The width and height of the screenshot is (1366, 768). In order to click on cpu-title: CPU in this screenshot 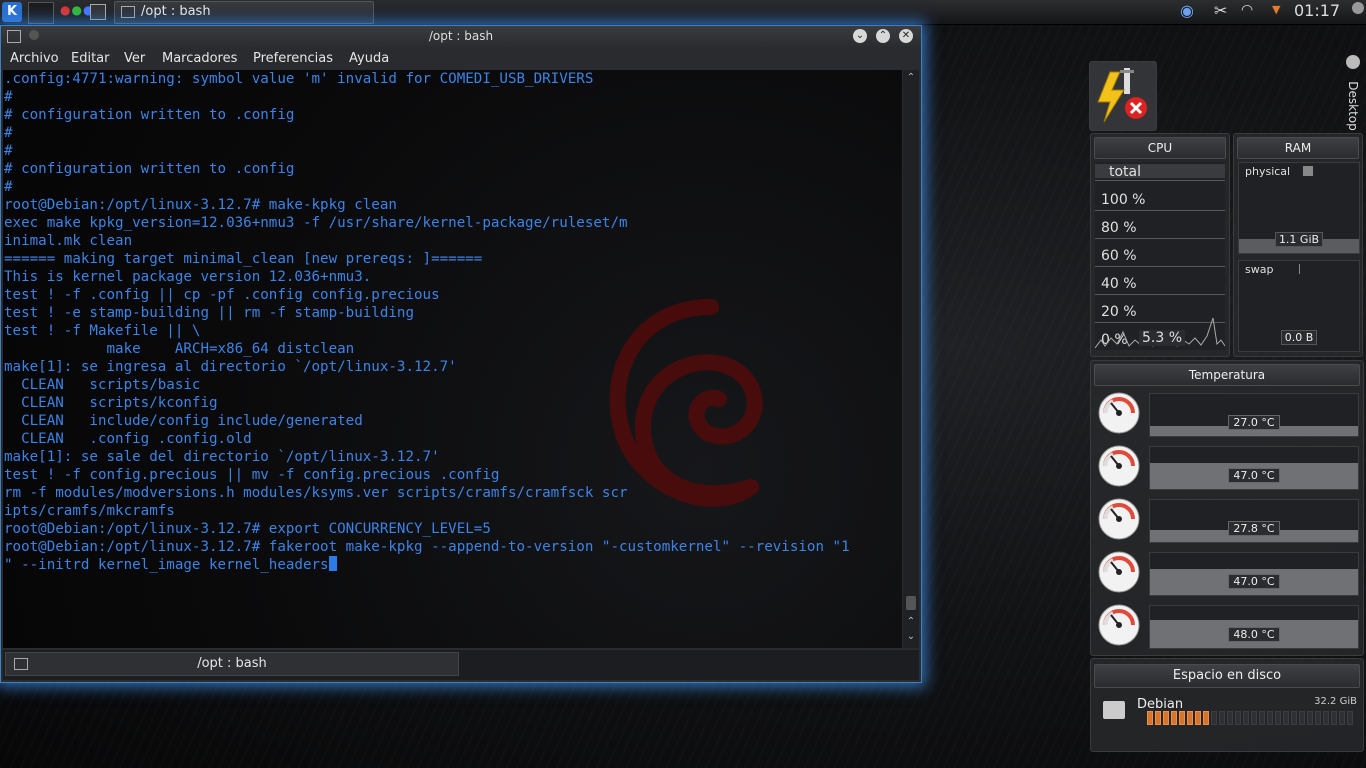, I will do `click(1160, 148)`.